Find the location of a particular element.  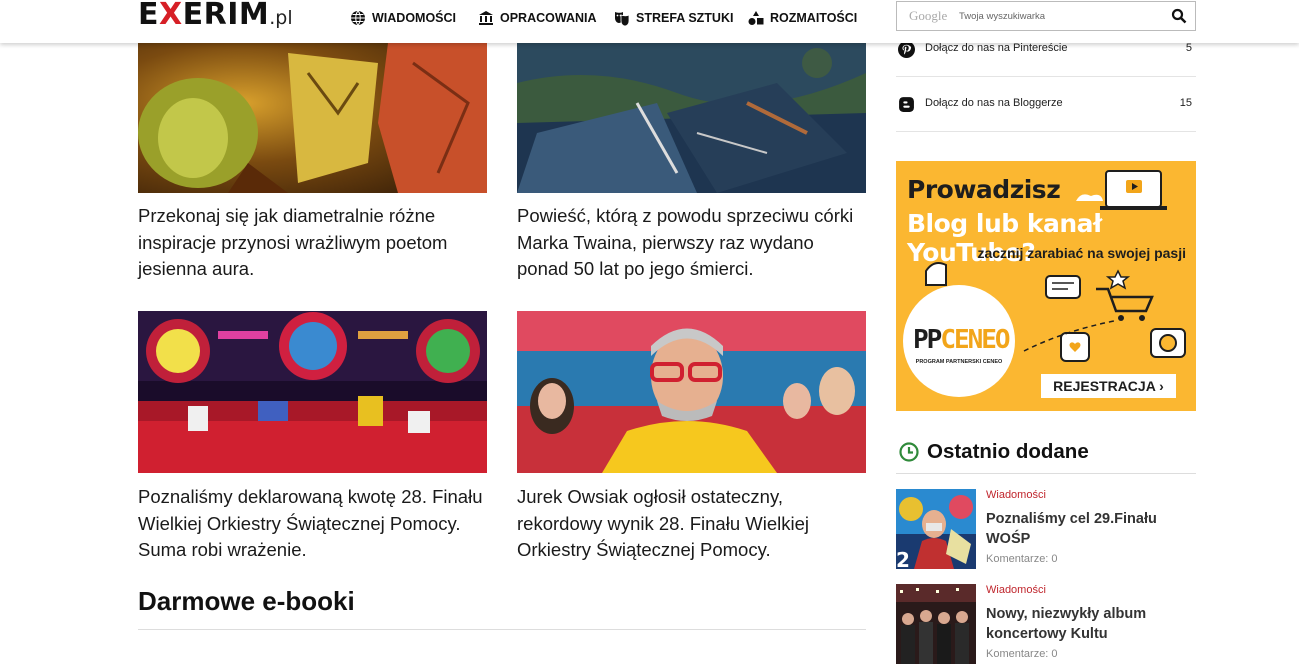

section-divider is located at coordinates (502, 629).